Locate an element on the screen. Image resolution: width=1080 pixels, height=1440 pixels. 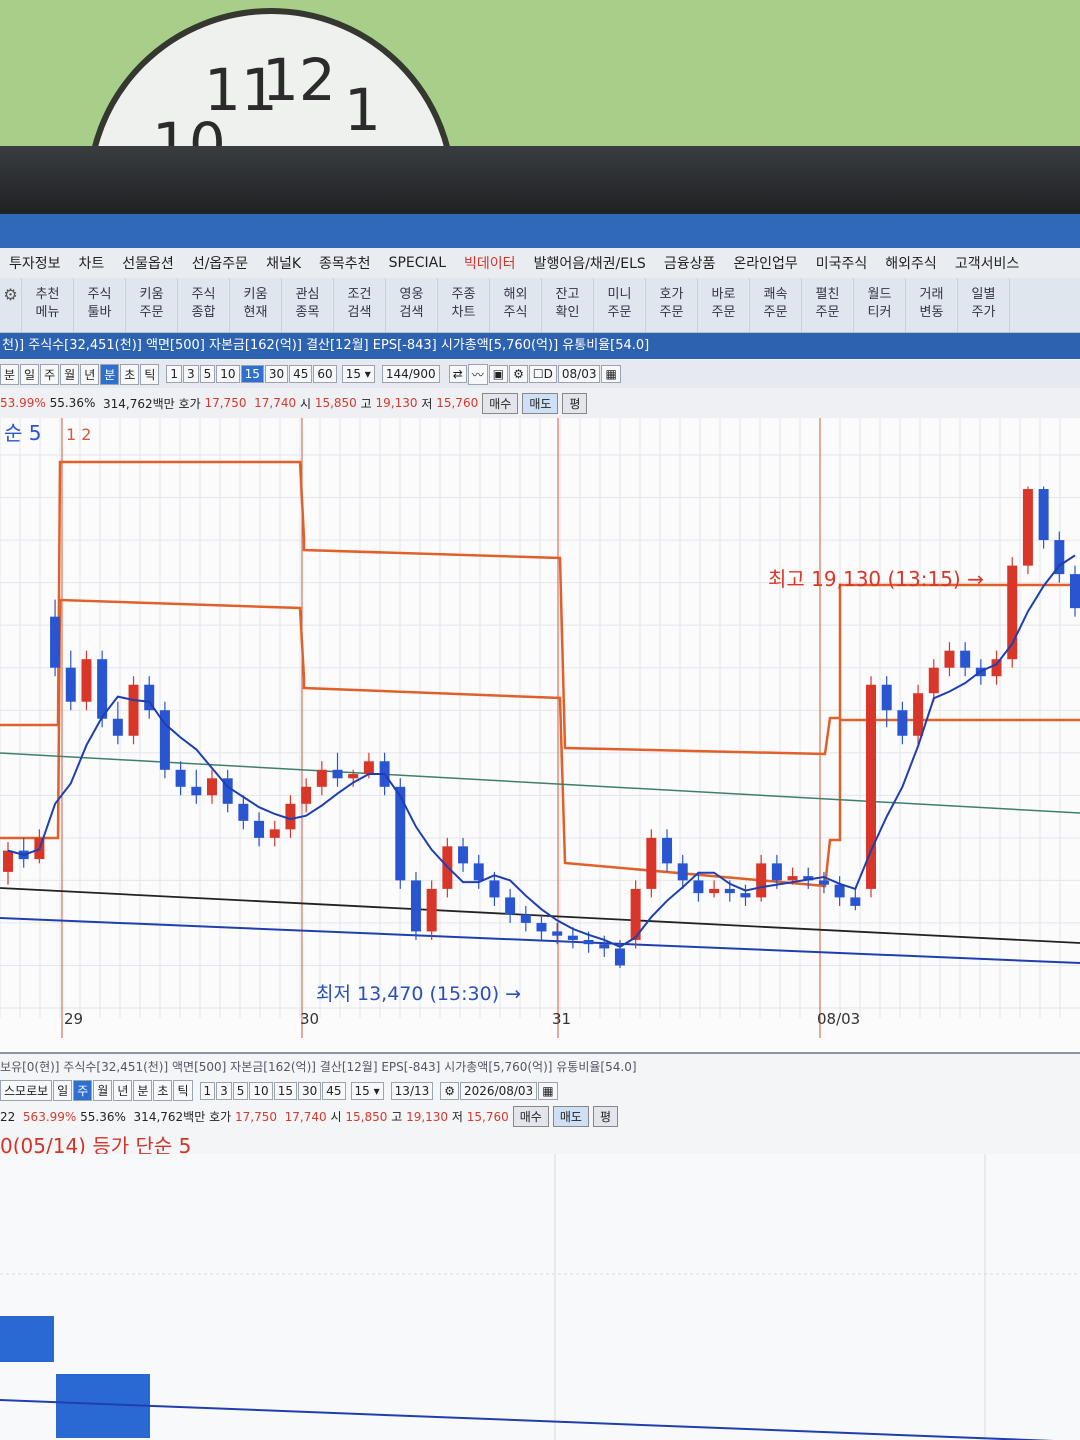
period-tick: 틱 is located at coordinates (150, 374).